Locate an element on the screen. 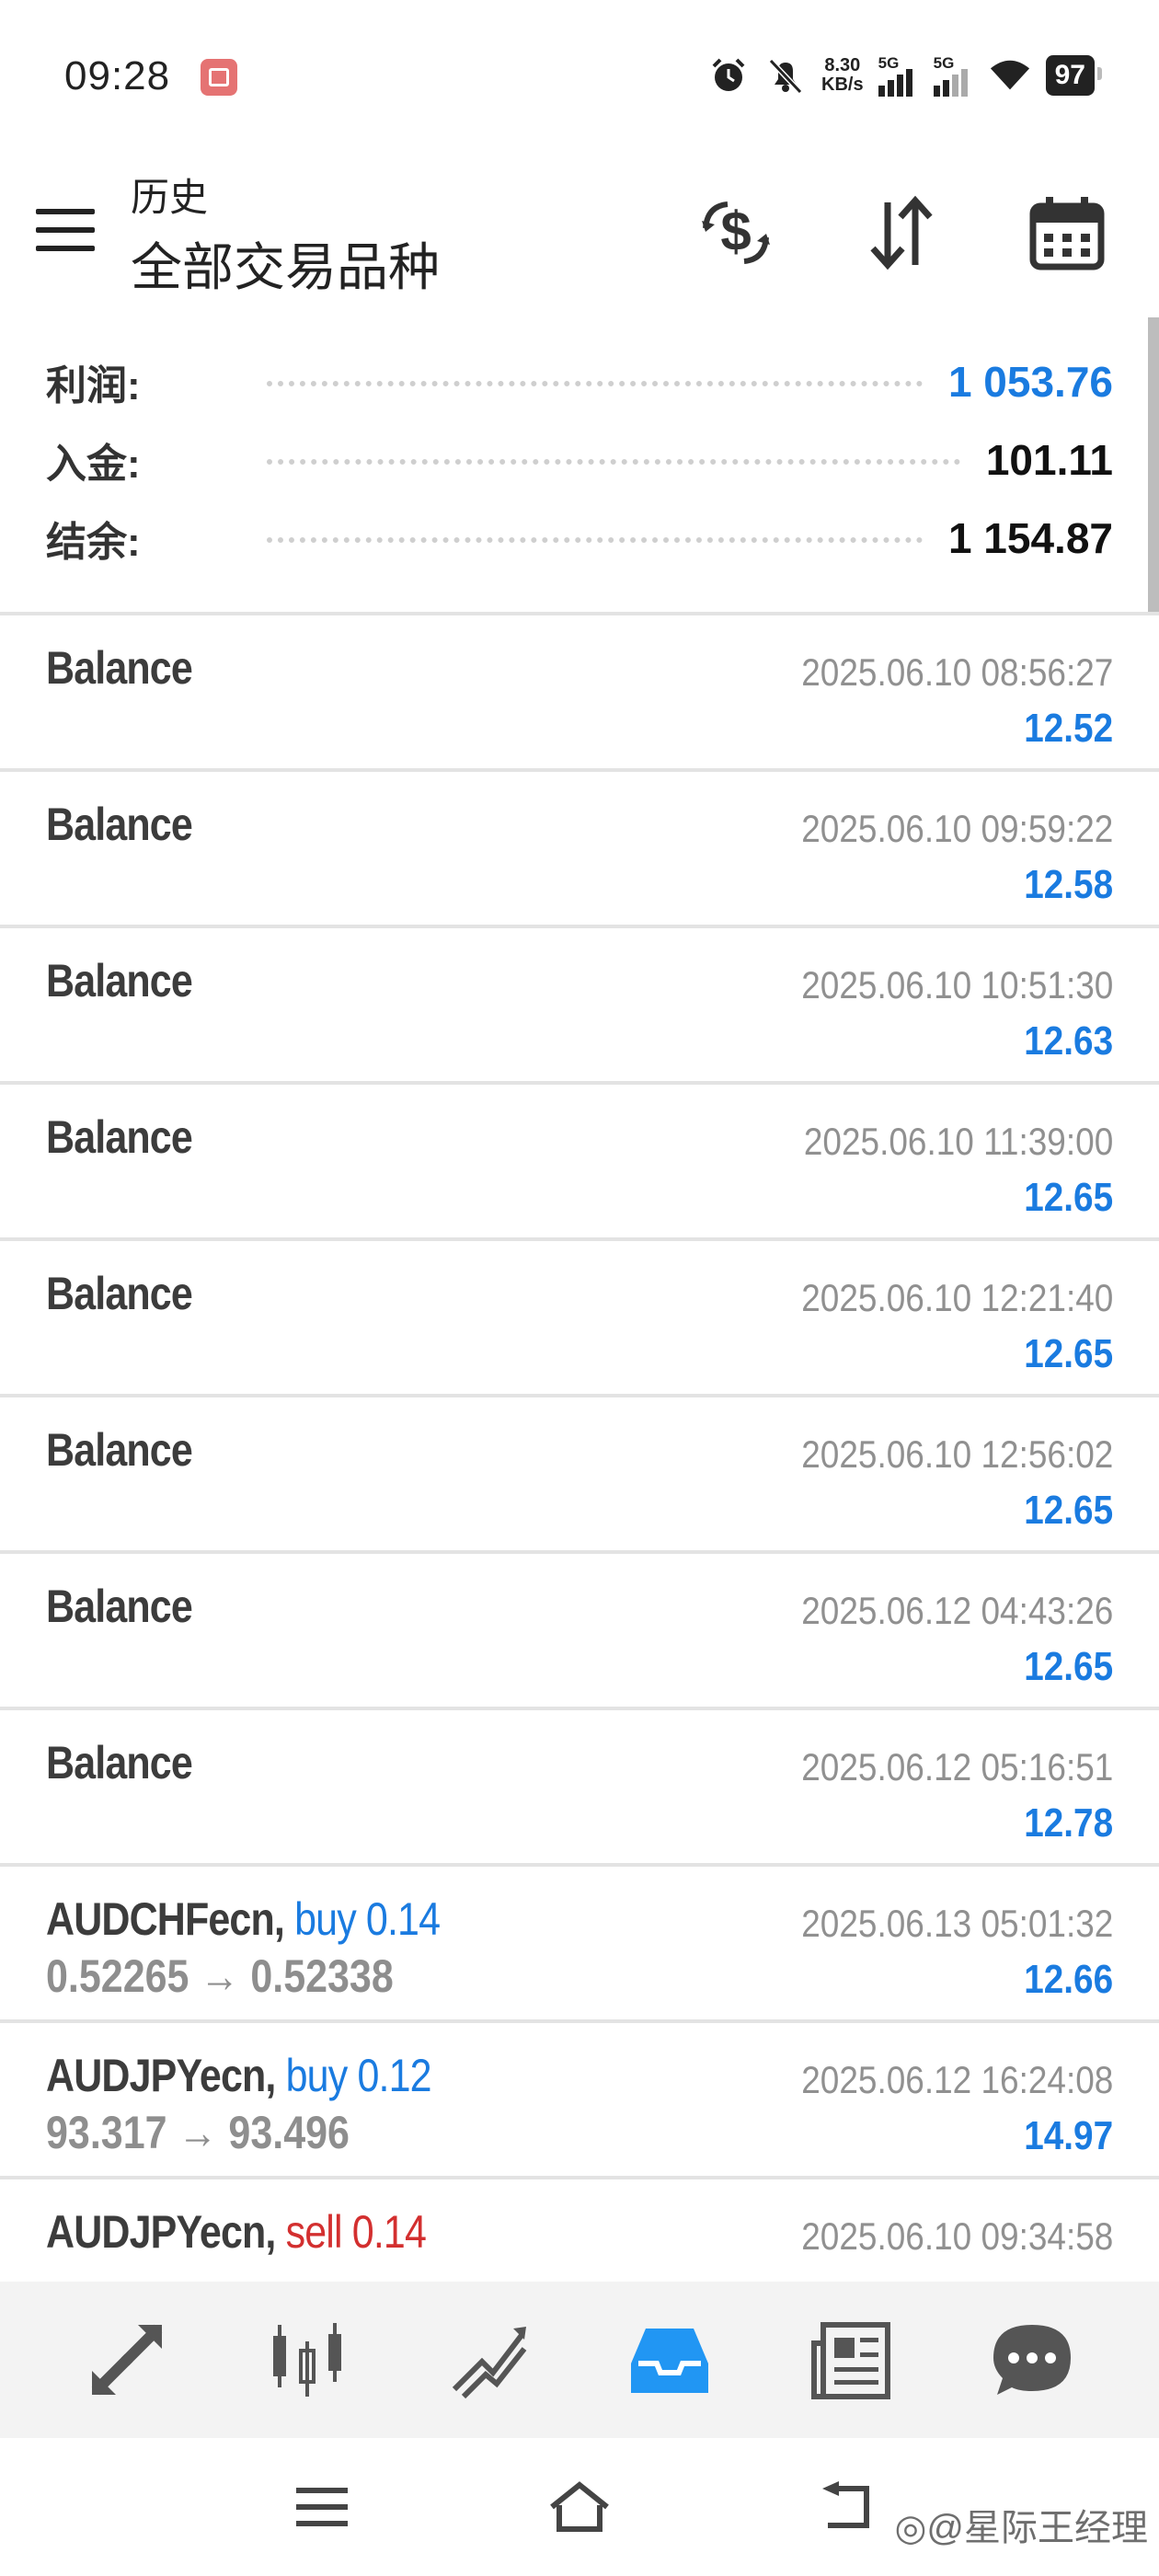 The width and height of the screenshot is (1159, 2576). balance-row: 结余: 1 154.87 is located at coordinates (579, 538).